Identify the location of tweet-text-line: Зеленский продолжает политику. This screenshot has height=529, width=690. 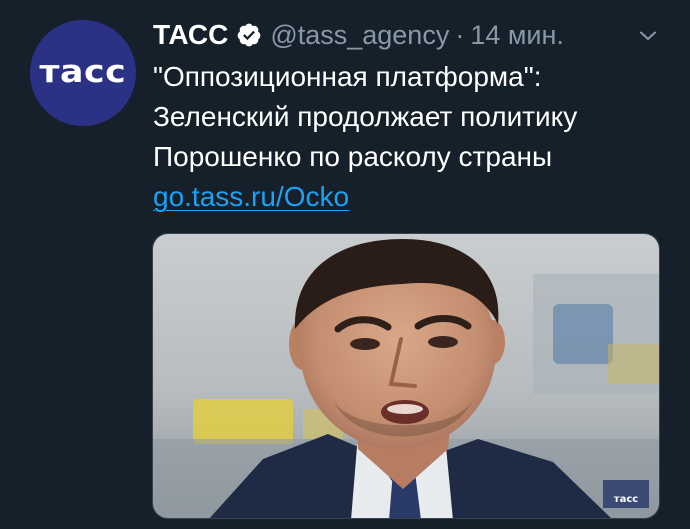
(365, 116).